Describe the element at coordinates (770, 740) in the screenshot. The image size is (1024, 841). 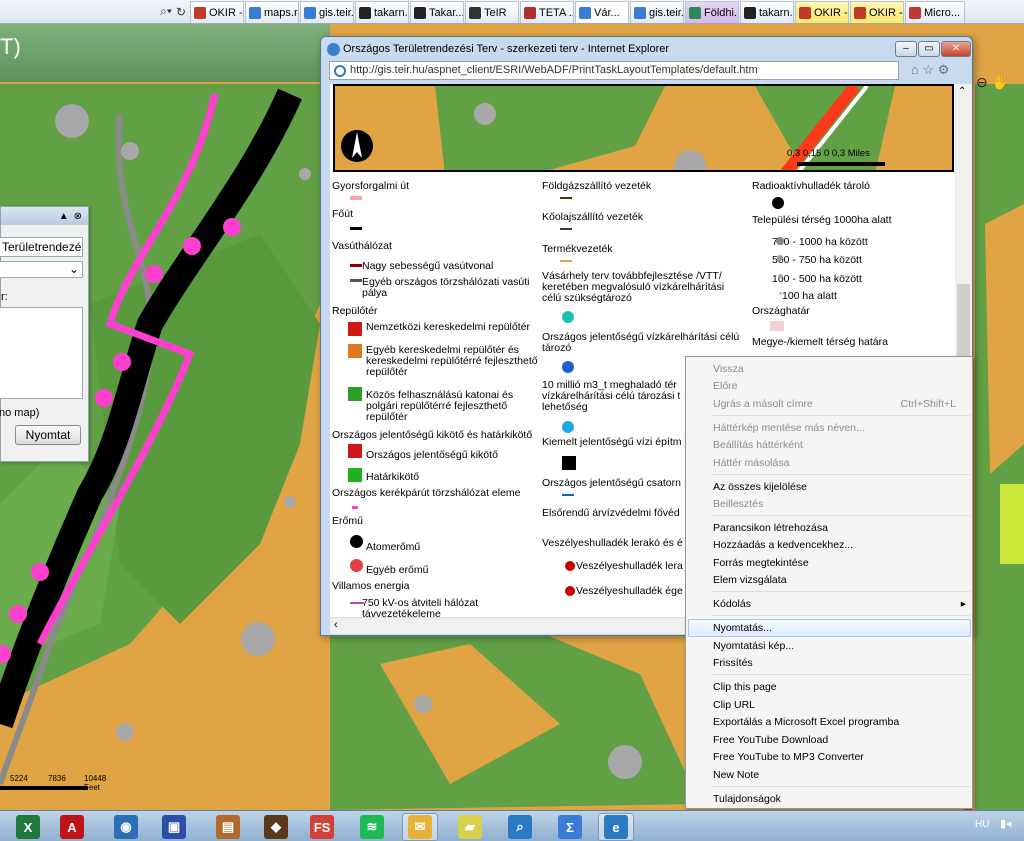
I see `menu-item: Free YouTube Download` at that location.